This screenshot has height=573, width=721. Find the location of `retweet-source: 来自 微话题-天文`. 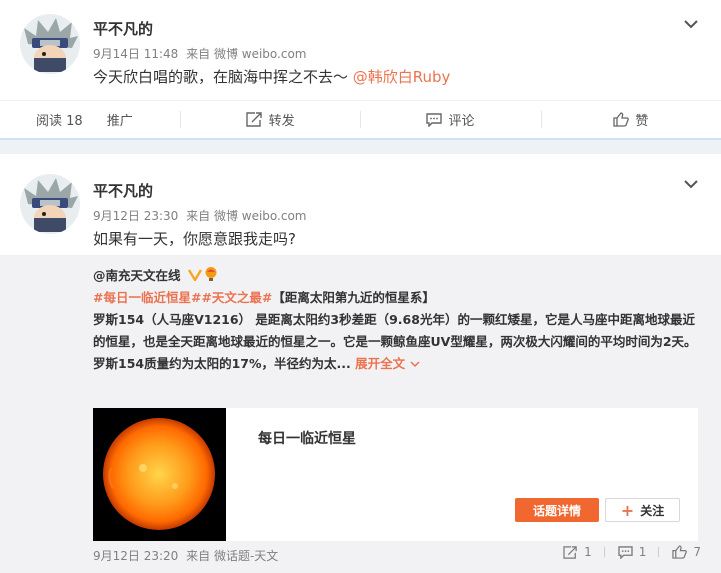

retweet-source: 来自 微话题-天文 is located at coordinates (232, 556).